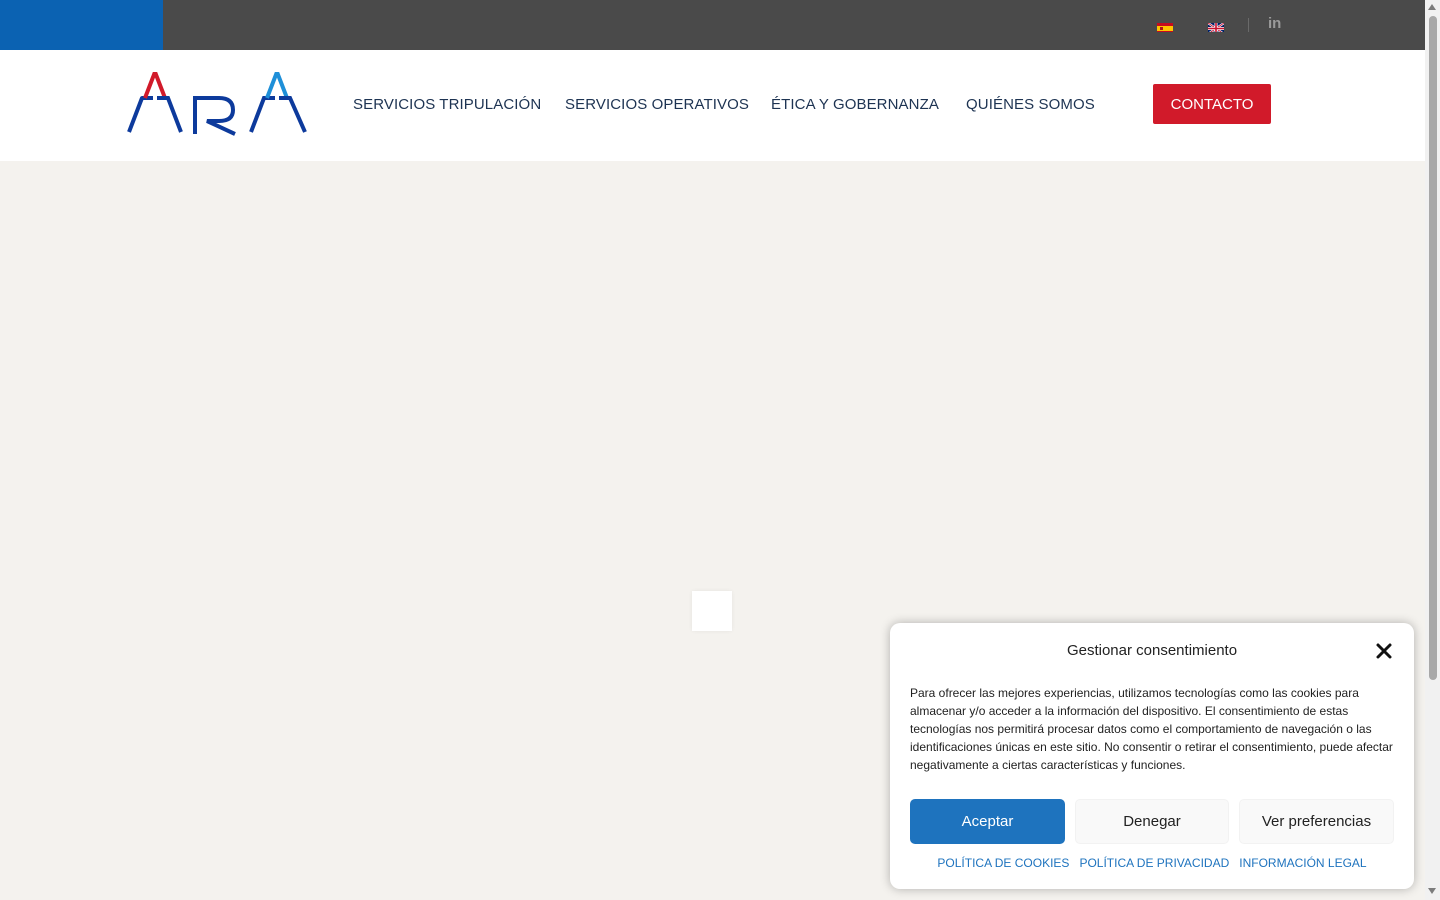 The height and width of the screenshot is (900, 1440). I want to click on view-preferences-button: Ver preferencias, so click(1316, 821).